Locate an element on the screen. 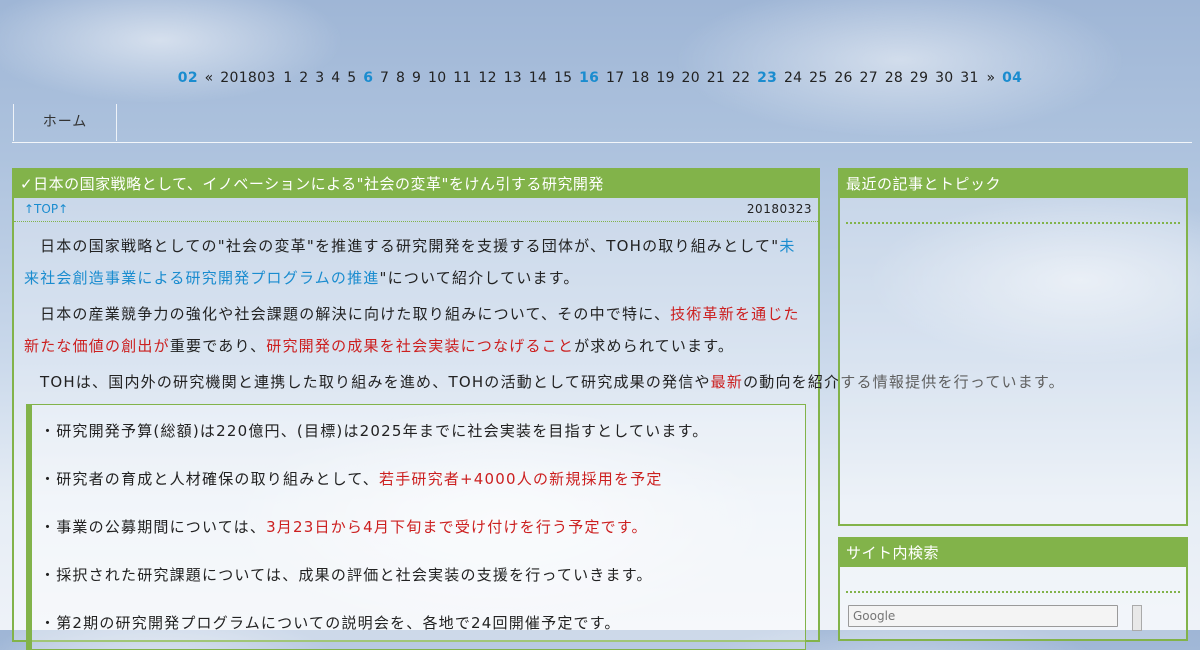 This screenshot has height=650, width=1200. calendar-day-31: 31 is located at coordinates (969, 78).